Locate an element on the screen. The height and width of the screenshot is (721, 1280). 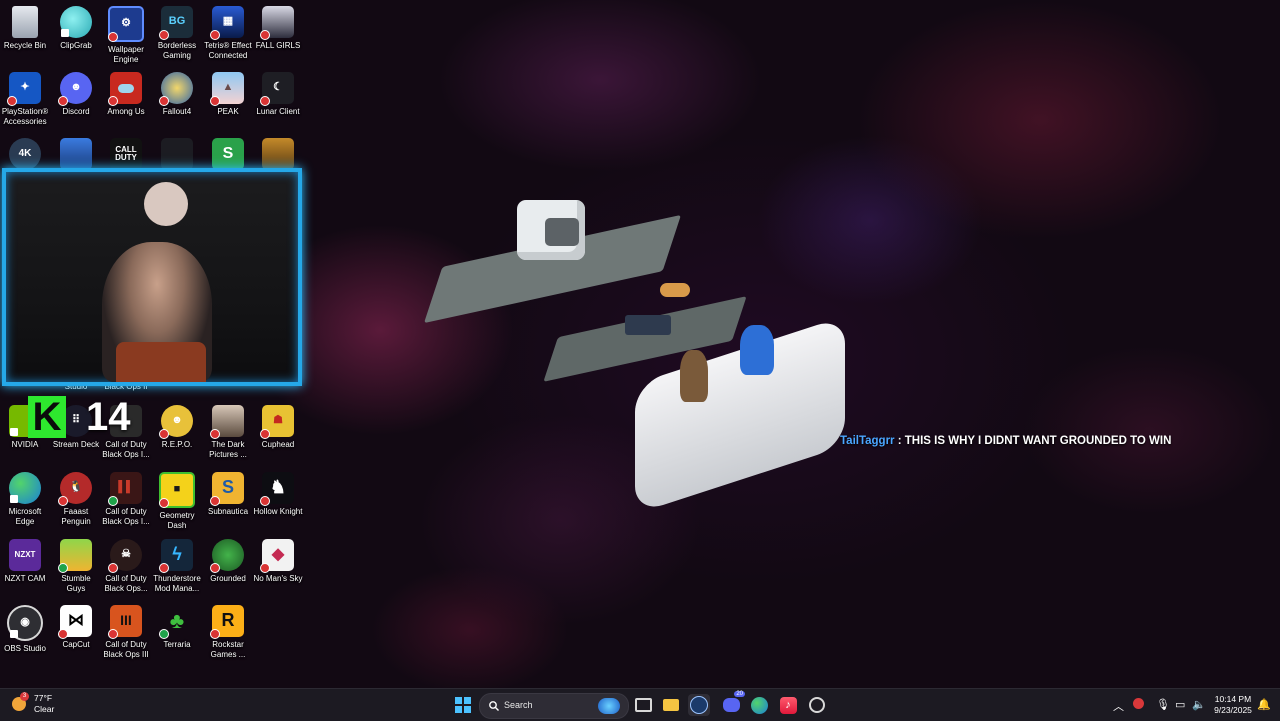
desktop-icon-tetris: ▦ Tetris® Effect Connected is located at coordinates (228, 33).